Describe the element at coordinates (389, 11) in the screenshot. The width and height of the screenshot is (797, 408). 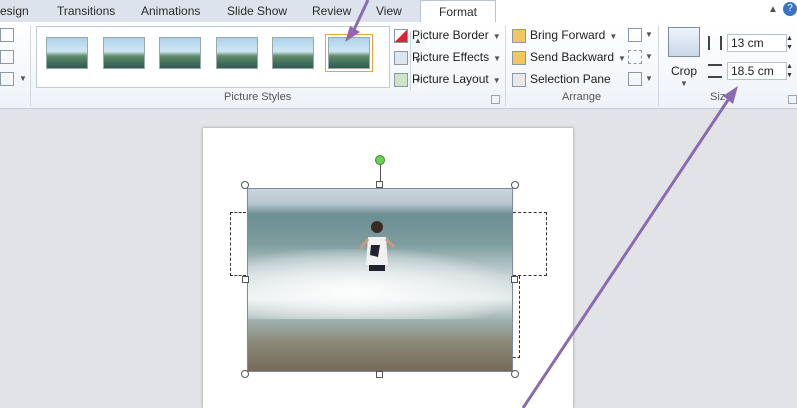
I see `tab-view: View` at that location.